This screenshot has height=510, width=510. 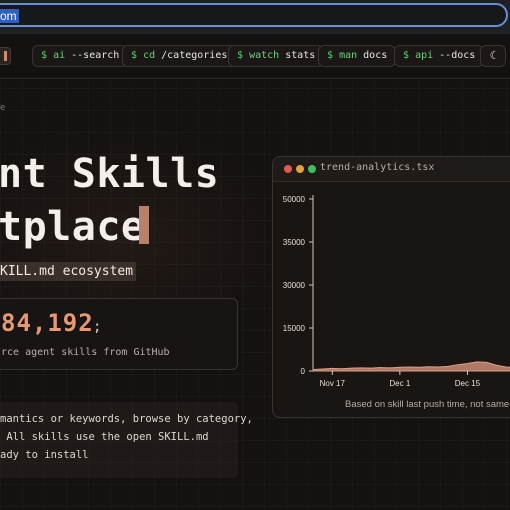 What do you see at coordinates (110, 174) in the screenshot?
I see `hero-title-line-1: nt Skills` at bounding box center [110, 174].